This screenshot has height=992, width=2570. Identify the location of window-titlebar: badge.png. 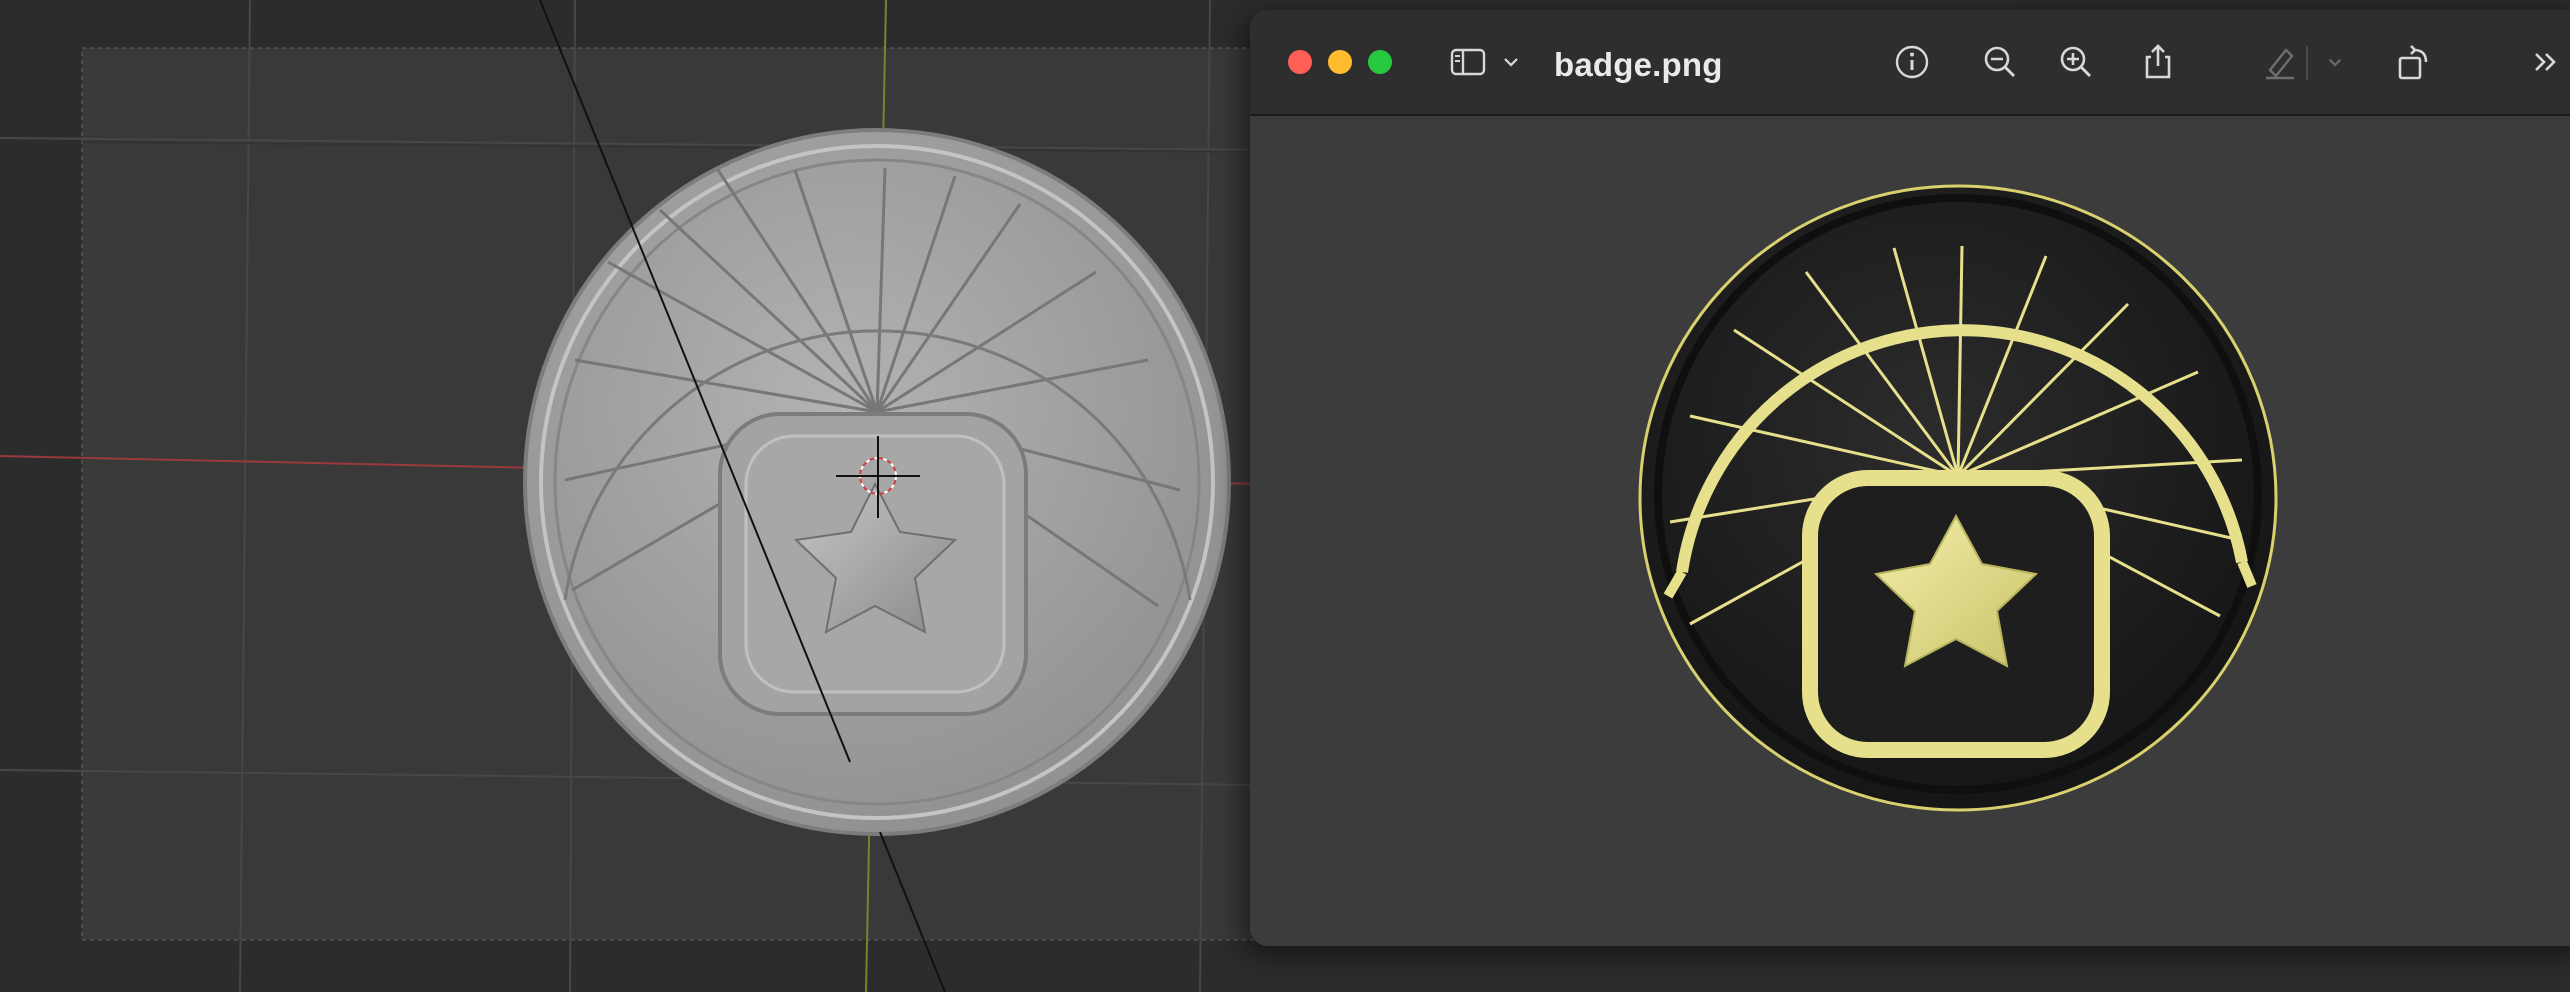
(1910, 63).